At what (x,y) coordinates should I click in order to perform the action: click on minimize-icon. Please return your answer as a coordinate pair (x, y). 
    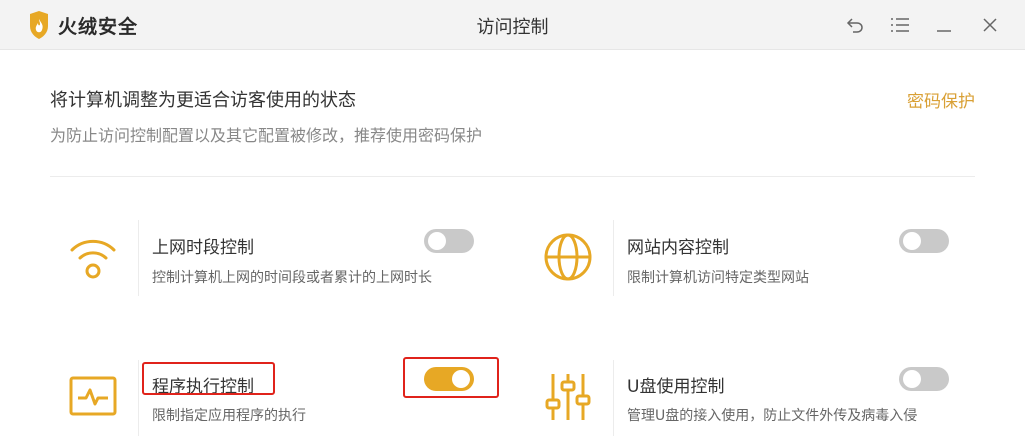
    Looking at the image, I should click on (944, 31).